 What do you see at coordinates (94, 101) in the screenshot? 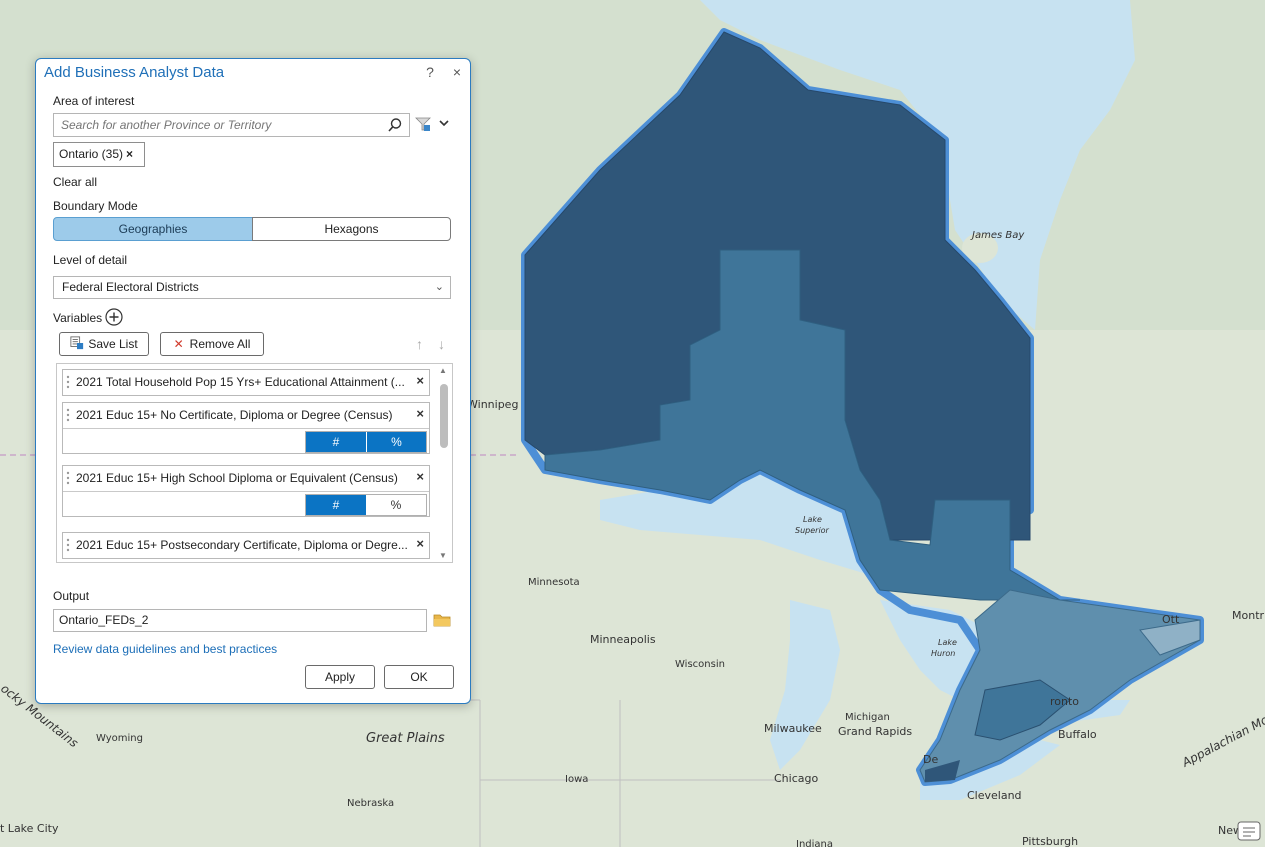
I see `area-of-interest-label: Area of interest` at bounding box center [94, 101].